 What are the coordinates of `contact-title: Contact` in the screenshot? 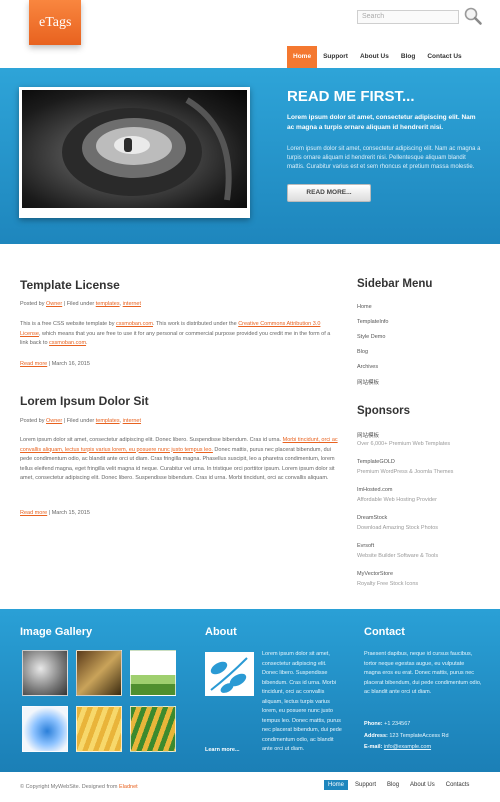 It's located at (384, 632).